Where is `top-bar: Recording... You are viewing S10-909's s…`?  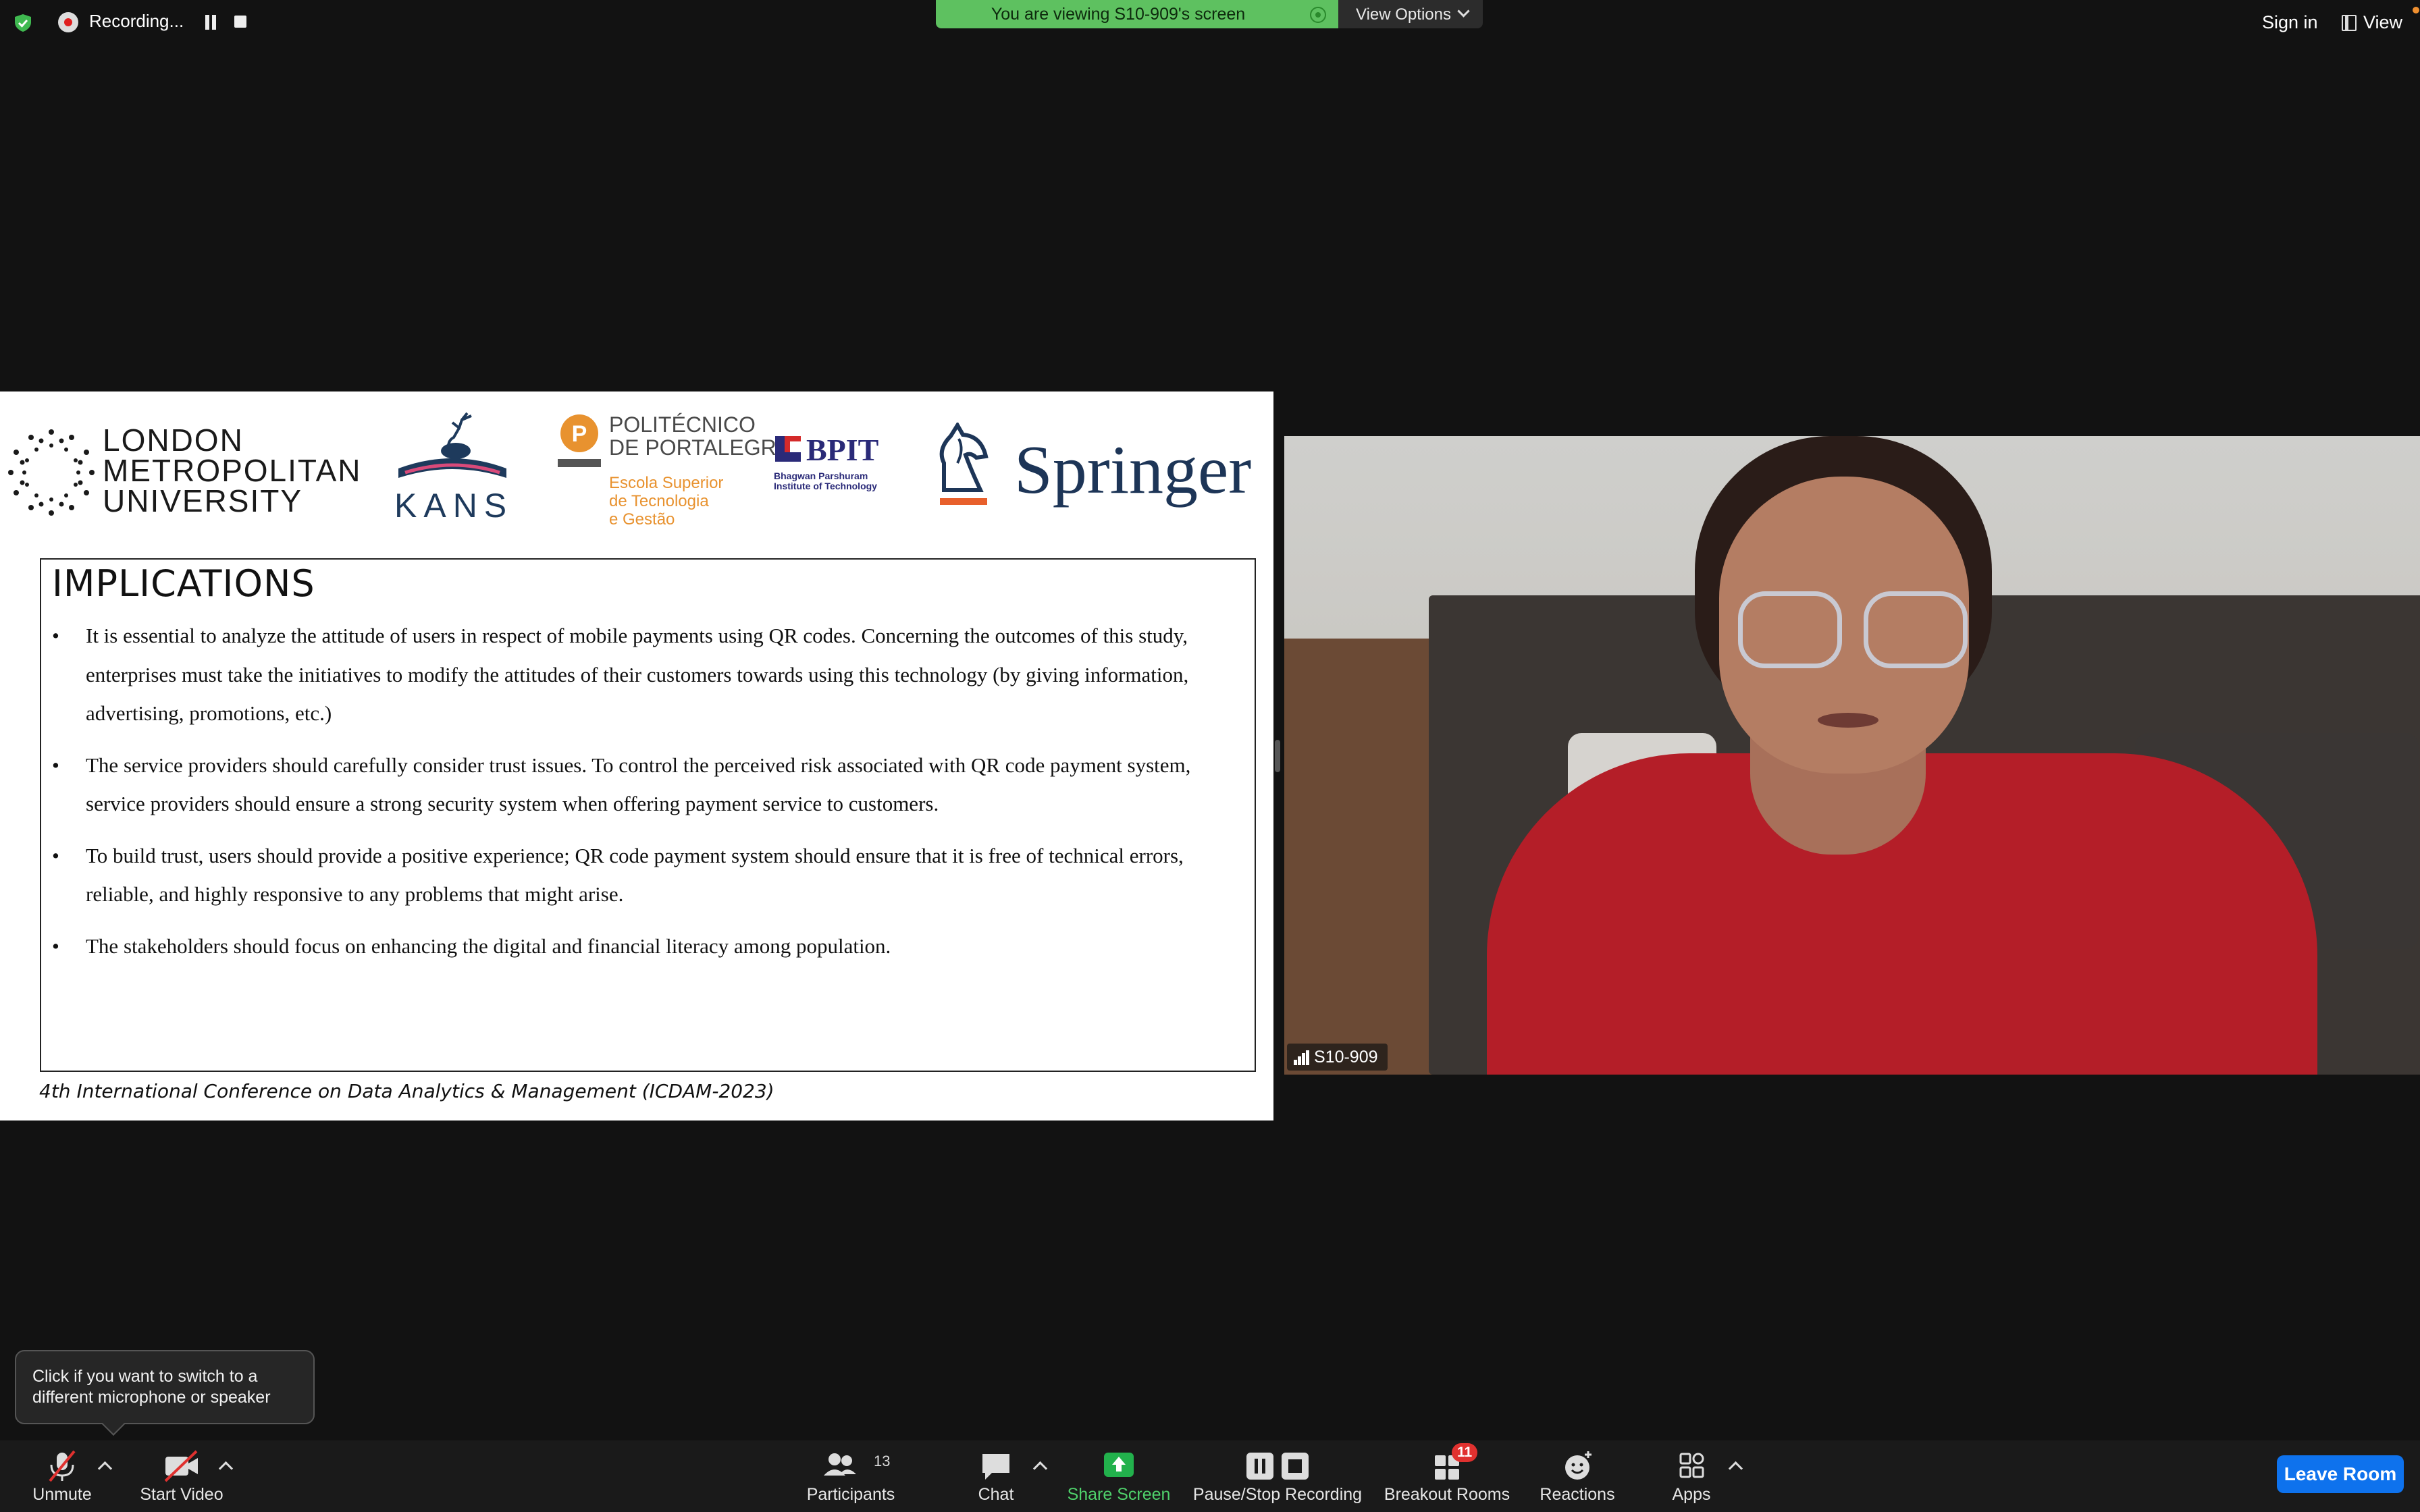 top-bar: Recording... You are viewing S10-909's s… is located at coordinates (1210, 22).